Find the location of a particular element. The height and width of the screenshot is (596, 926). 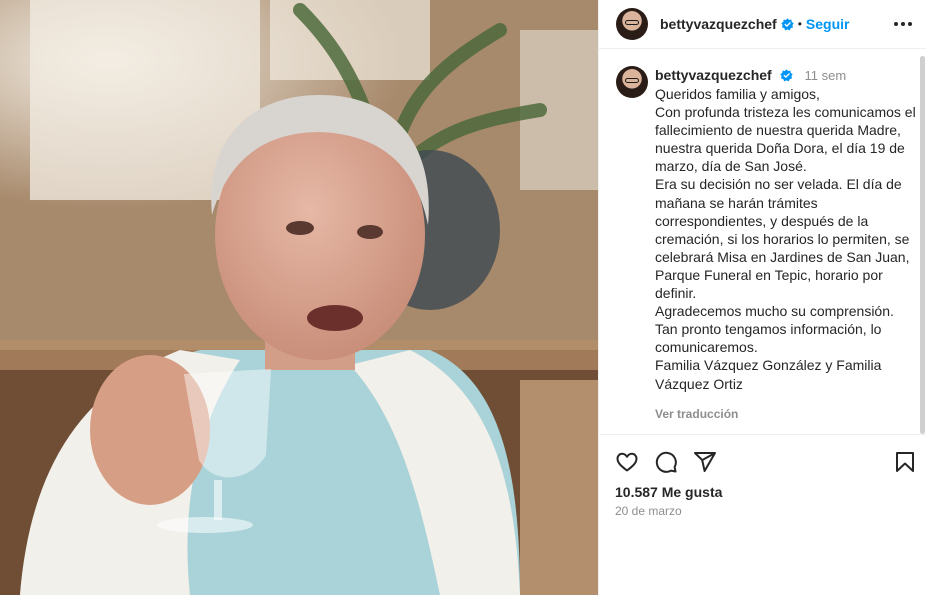

follow-button: Seguir is located at coordinates (828, 24).